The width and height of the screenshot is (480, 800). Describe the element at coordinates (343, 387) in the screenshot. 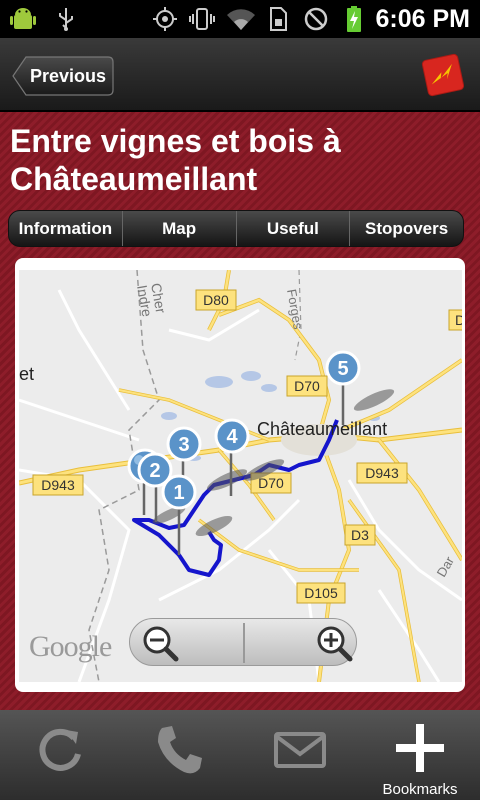

I see `map-marker-5: 5` at that location.